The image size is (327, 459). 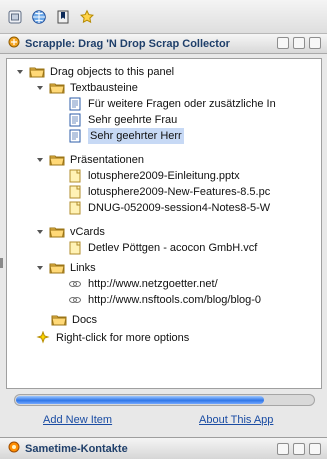 I want to click on scrapple-app-icon, so click(x=14, y=43).